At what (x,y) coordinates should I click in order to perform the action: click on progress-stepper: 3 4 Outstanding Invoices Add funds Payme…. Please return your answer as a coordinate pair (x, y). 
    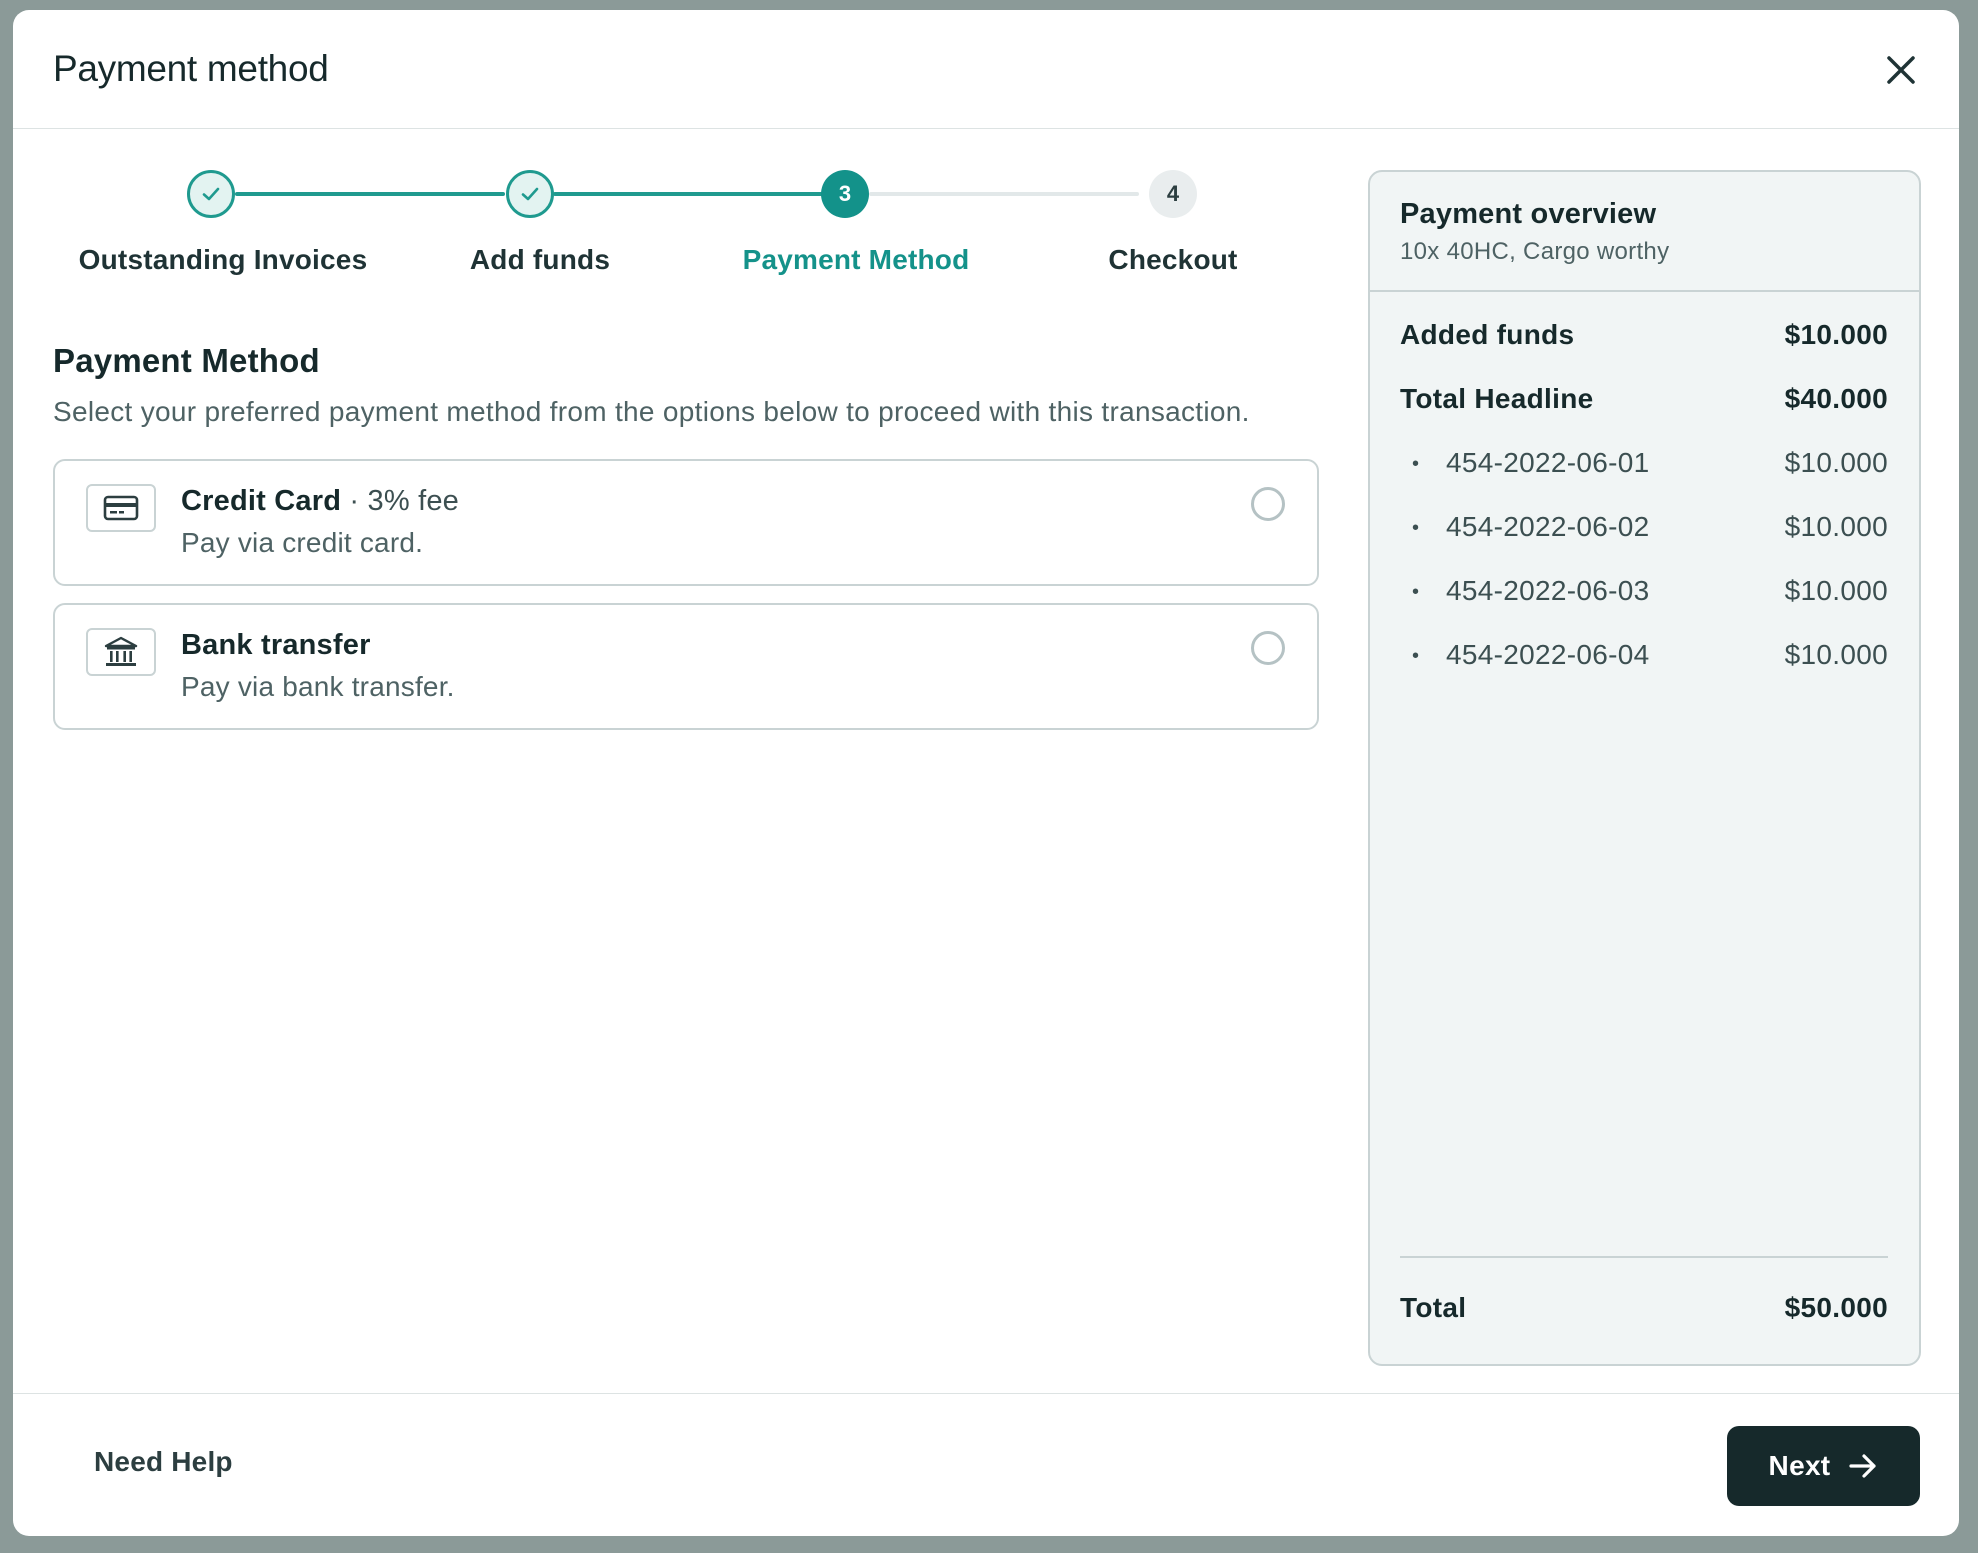
    Looking at the image, I should click on (683, 210).